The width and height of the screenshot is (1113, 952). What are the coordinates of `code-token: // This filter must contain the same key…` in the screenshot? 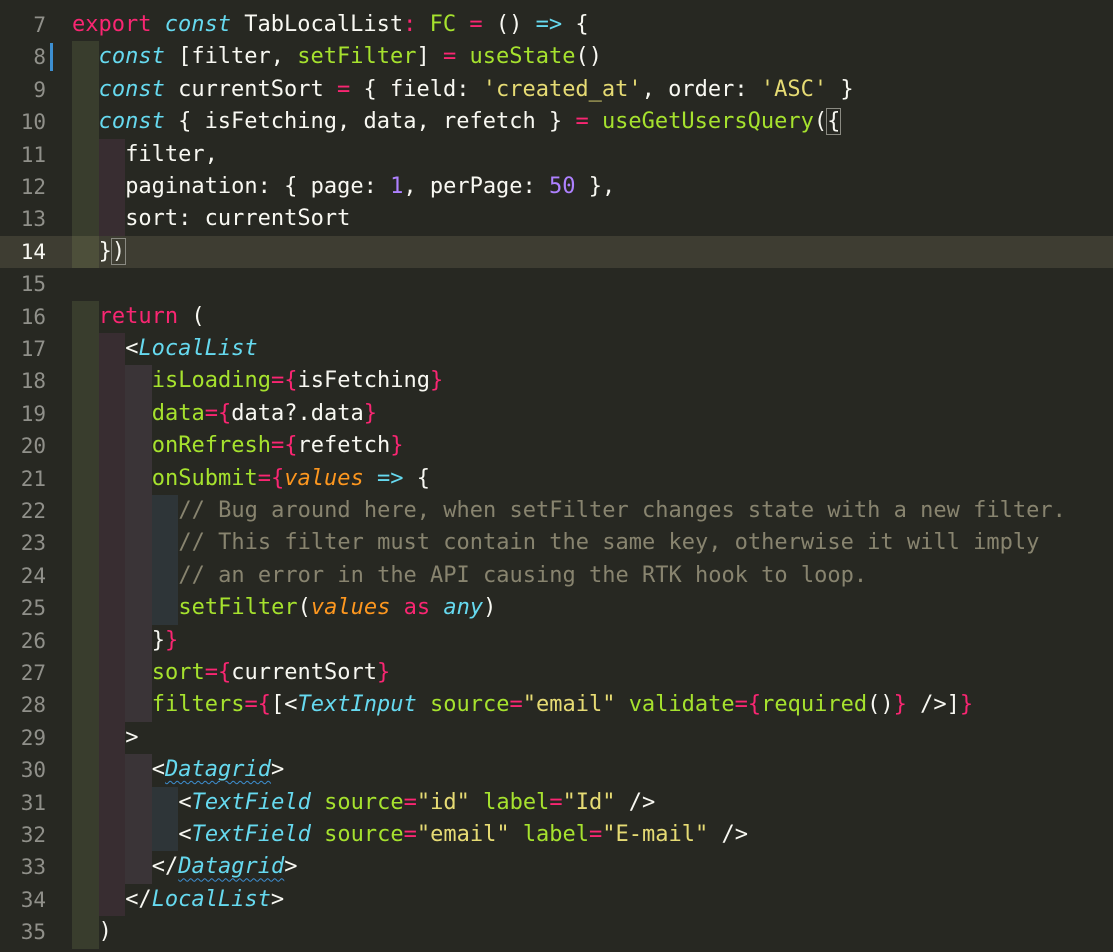 It's located at (609, 543).